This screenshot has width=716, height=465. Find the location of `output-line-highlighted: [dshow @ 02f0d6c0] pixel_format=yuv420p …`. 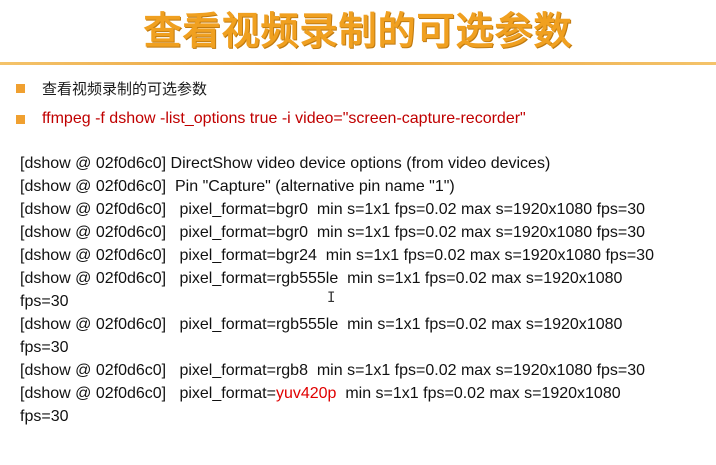

output-line-highlighted: [dshow @ 02f0d6c0] pixel_format=yuv420p … is located at coordinates (365, 393).